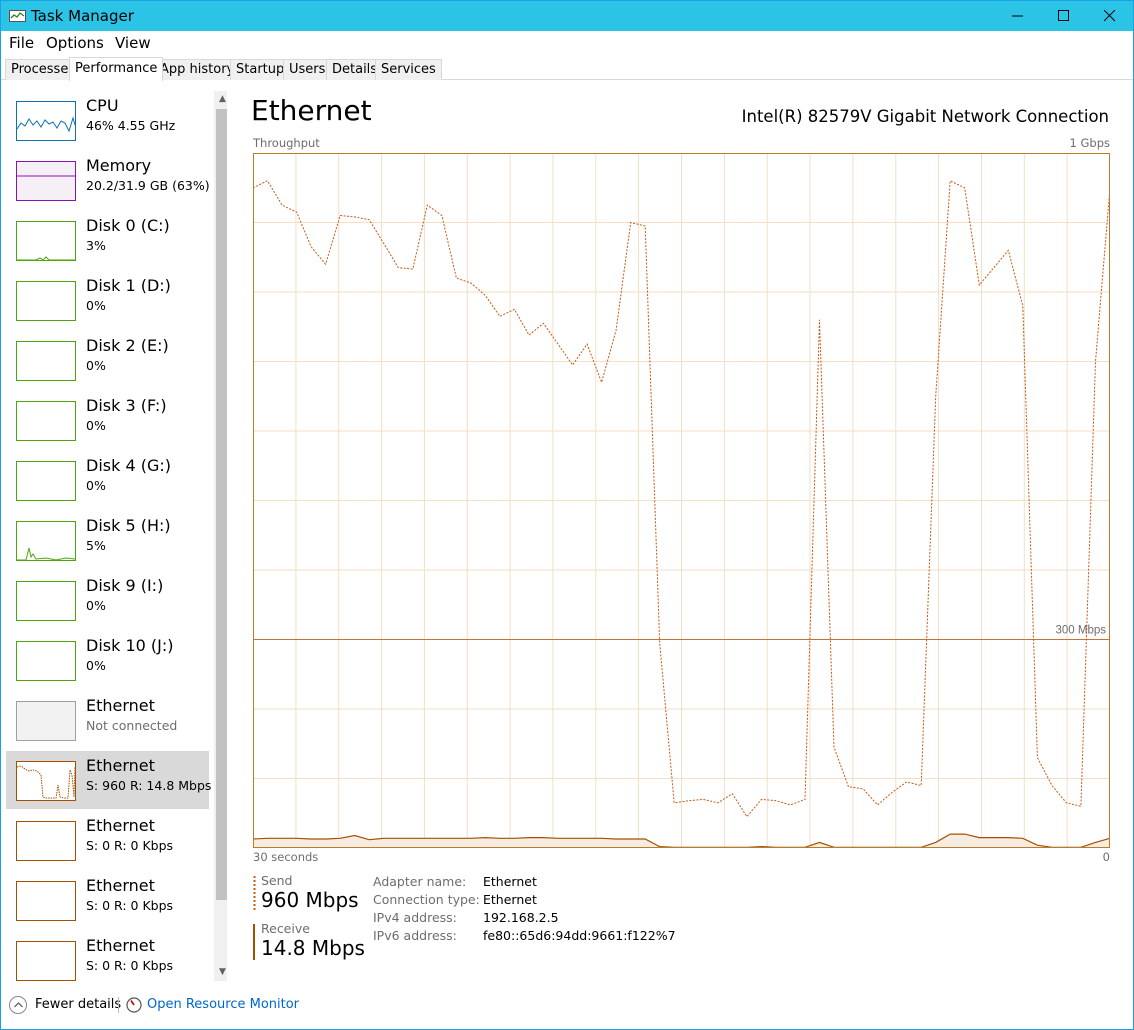  Describe the element at coordinates (107, 240) in the screenshot. I see `sidebar-item-disk-0-c: Disk 0 (C:) 3%` at that location.